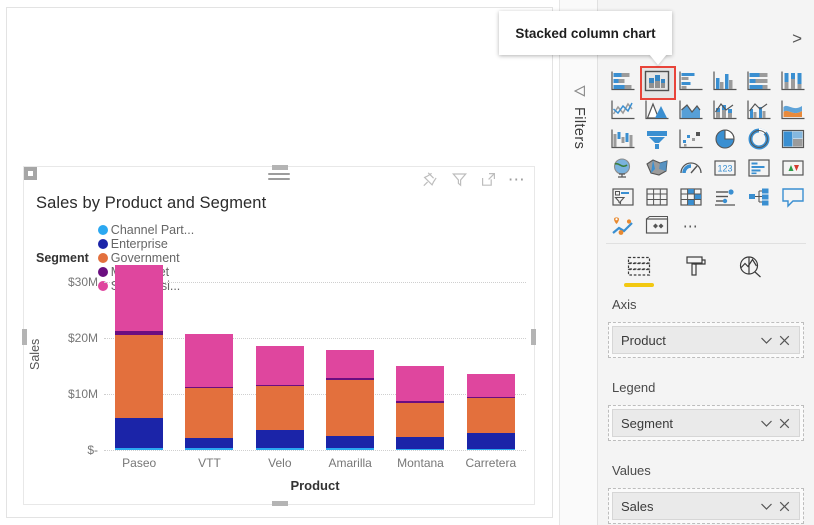  Describe the element at coordinates (24, 337) in the screenshot. I see `resize-handle-left` at that location.